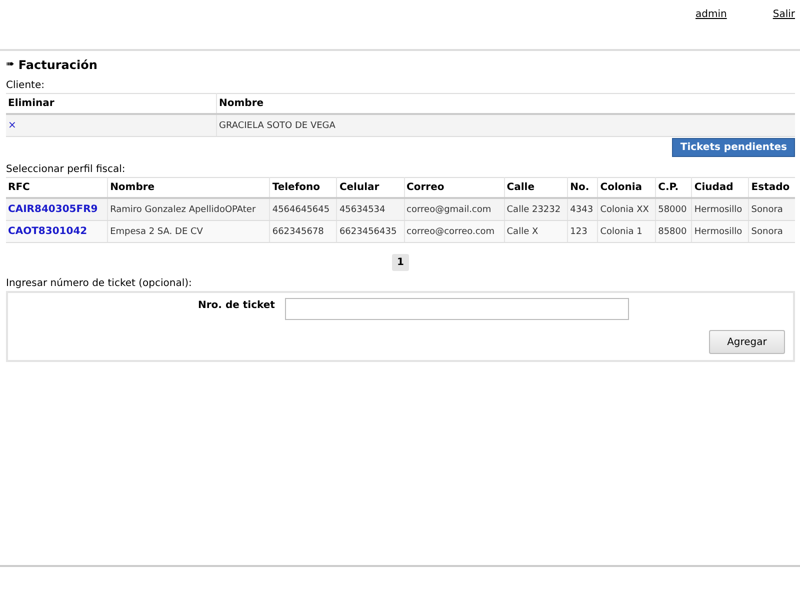 This screenshot has width=800, height=600. What do you see at coordinates (368, 232) in the screenshot?
I see `table-cell: 6623456435` at bounding box center [368, 232].